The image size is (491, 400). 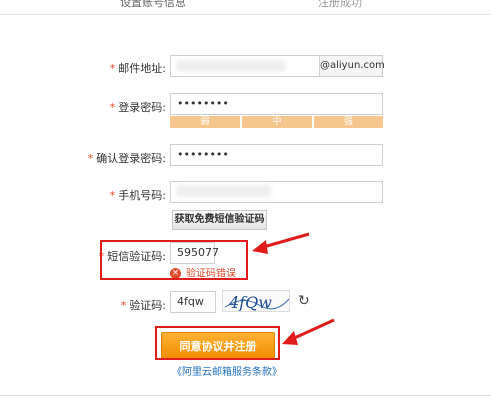 I want to click on bottom-border, so click(x=245, y=395).